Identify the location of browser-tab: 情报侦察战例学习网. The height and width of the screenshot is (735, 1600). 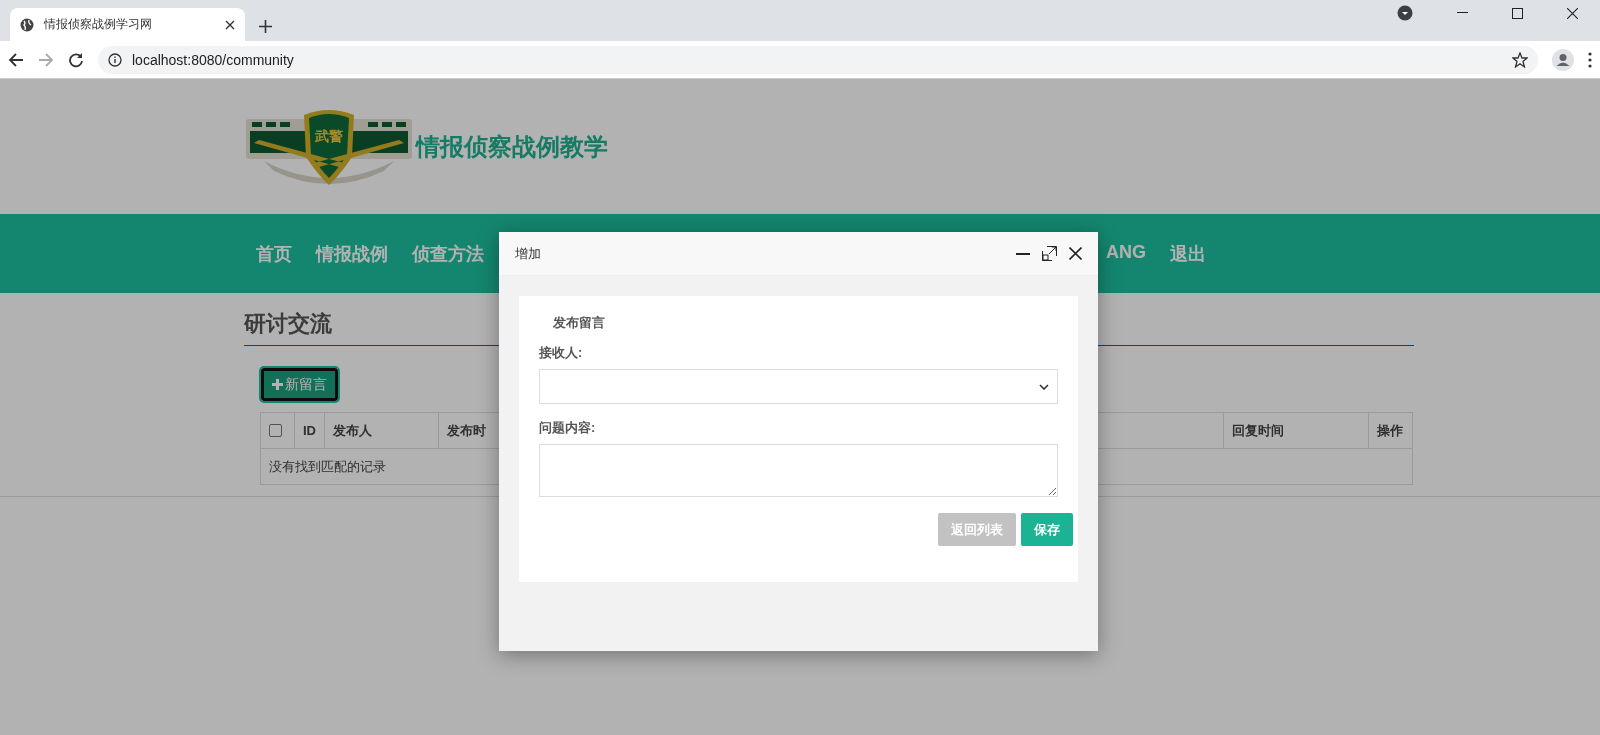
(127, 24).